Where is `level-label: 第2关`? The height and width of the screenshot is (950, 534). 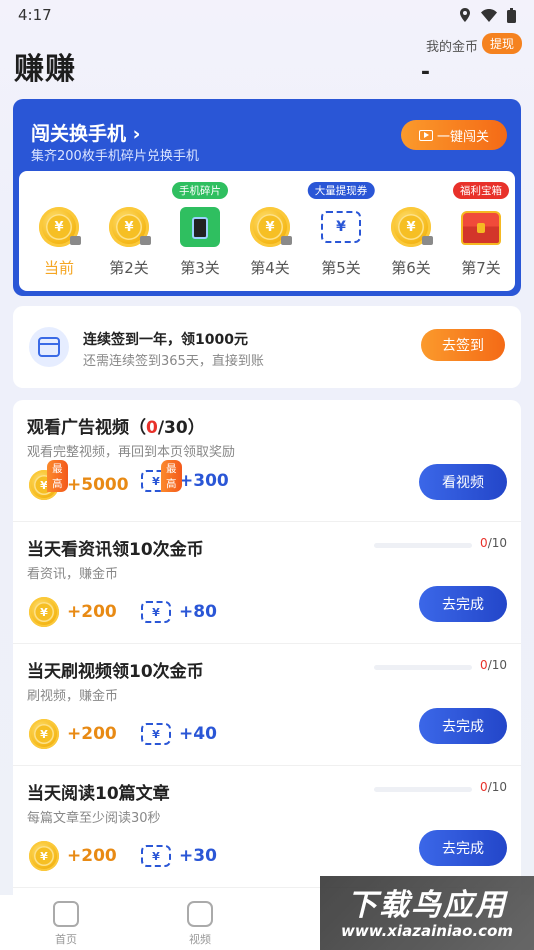
level-label: 第2关 is located at coordinates (129, 268).